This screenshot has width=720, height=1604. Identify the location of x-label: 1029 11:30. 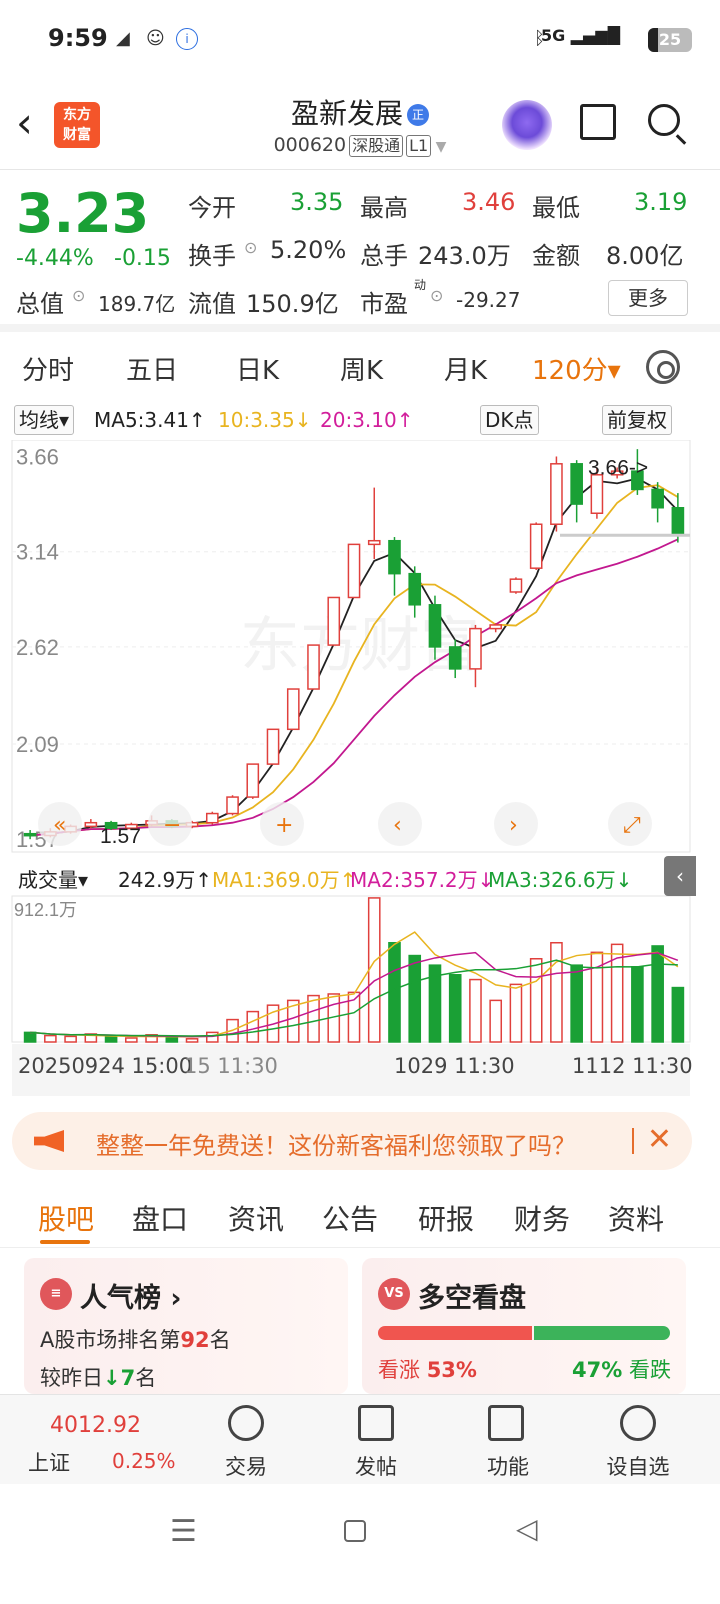
(454, 1066).